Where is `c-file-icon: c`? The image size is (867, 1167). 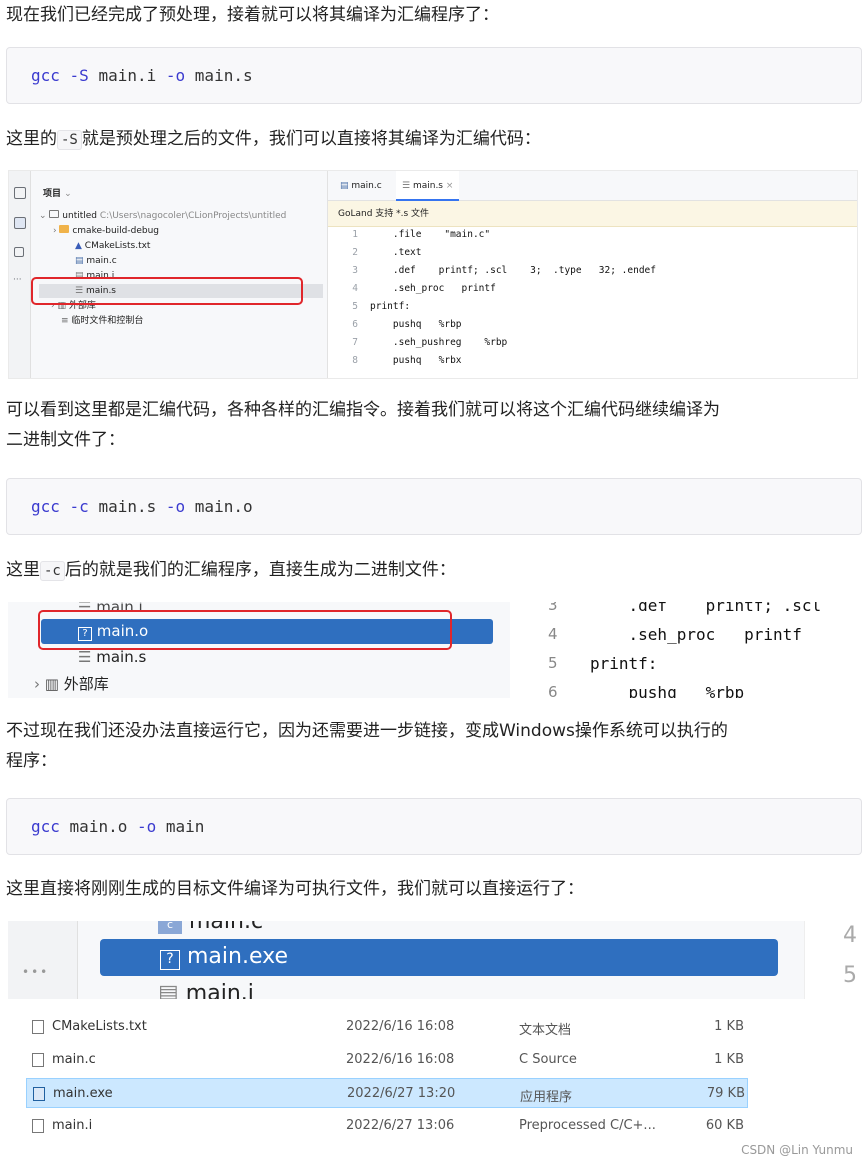 c-file-icon: c is located at coordinates (170, 927).